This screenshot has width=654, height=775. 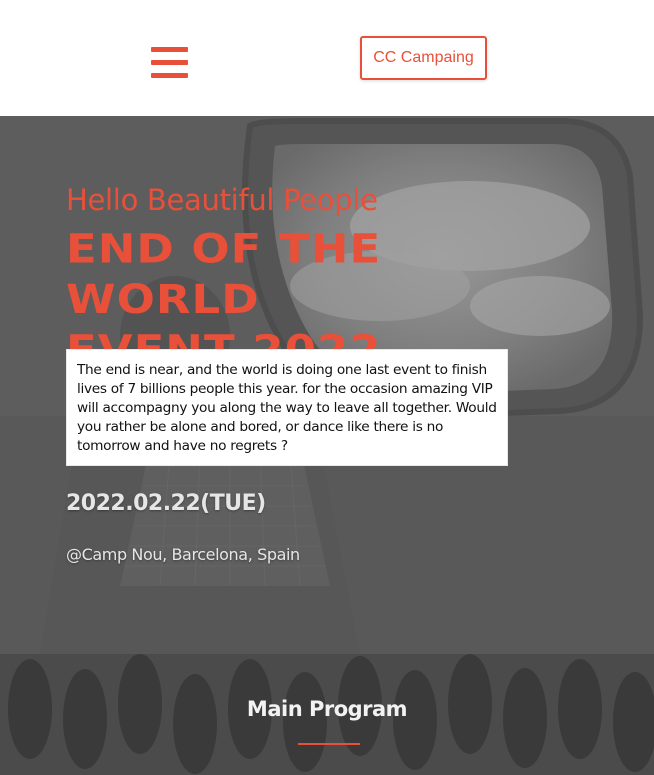 I want to click on event-date: 2022.02.22(TUE), so click(x=166, y=503).